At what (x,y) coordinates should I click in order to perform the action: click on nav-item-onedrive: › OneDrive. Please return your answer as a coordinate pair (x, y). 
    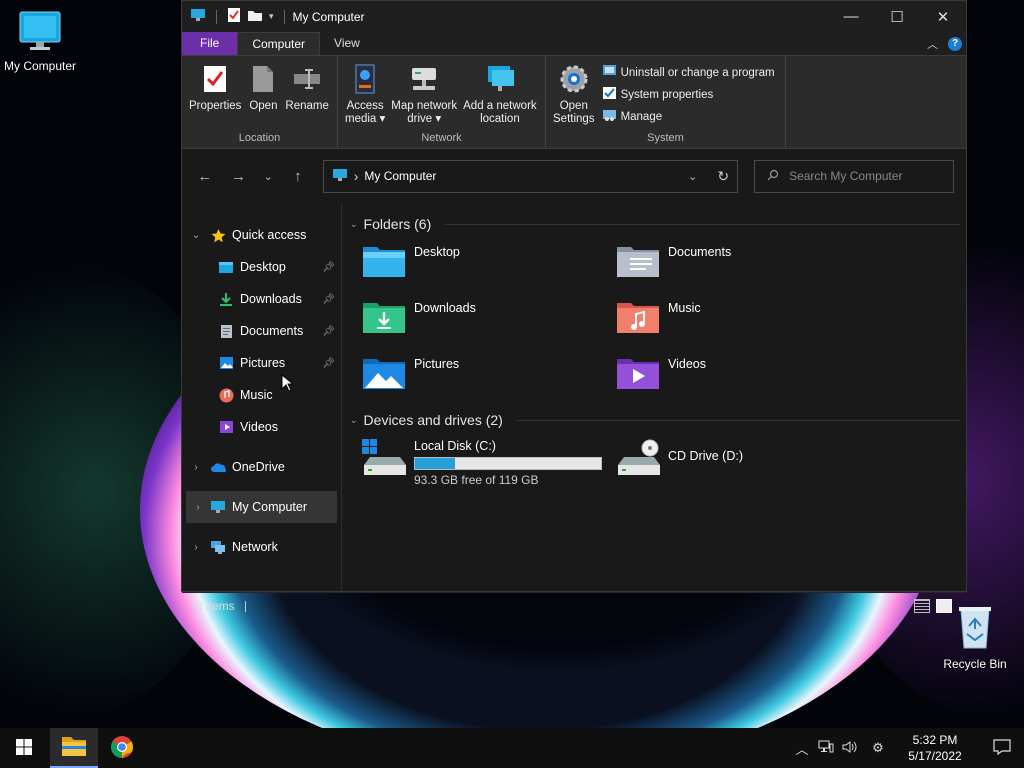
    Looking at the image, I should click on (261, 467).